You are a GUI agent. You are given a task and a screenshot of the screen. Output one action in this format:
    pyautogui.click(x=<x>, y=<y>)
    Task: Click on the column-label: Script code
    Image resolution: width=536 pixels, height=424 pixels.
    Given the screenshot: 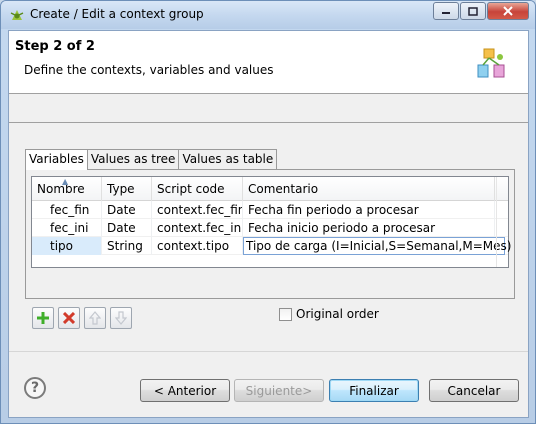 What is the action you would take?
    pyautogui.click(x=191, y=189)
    